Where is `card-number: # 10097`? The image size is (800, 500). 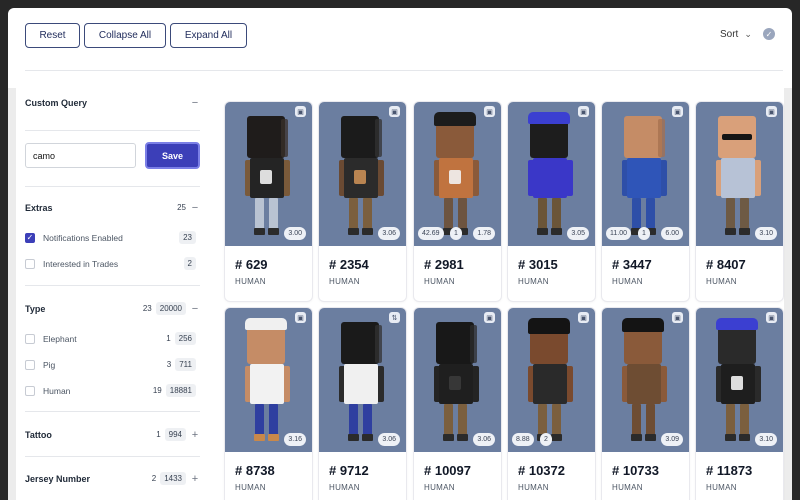
card-number: # 10097 is located at coordinates (447, 470).